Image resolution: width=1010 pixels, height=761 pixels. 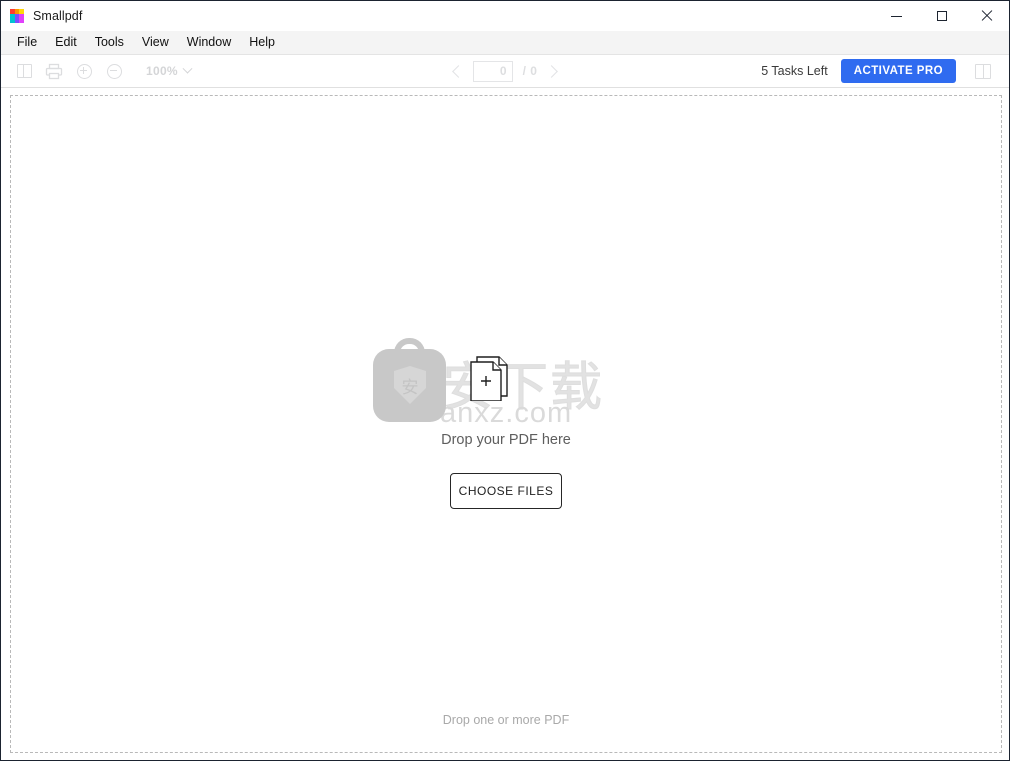 I want to click on chevron-down-icon, so click(x=187, y=68).